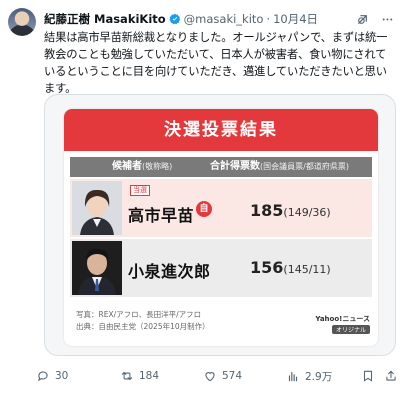  Describe the element at coordinates (232, 376) in the screenshot. I see `like-count: 574` at that location.